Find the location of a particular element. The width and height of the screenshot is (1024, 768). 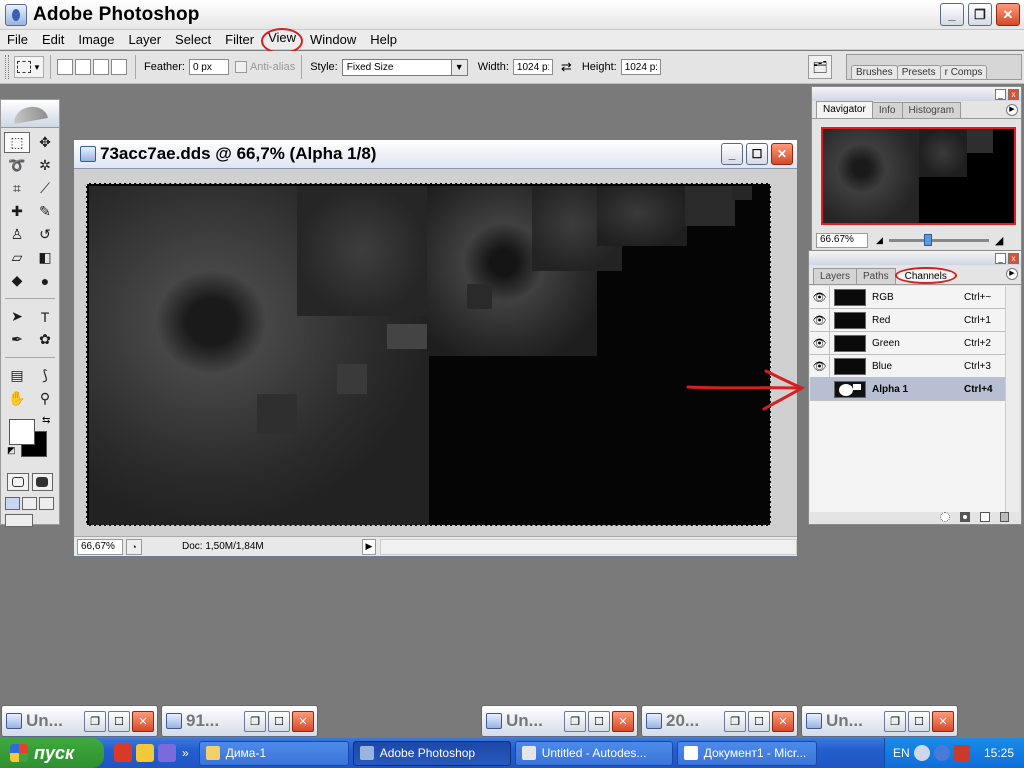

lasso-tool-icon: ➰ is located at coordinates (17, 165).